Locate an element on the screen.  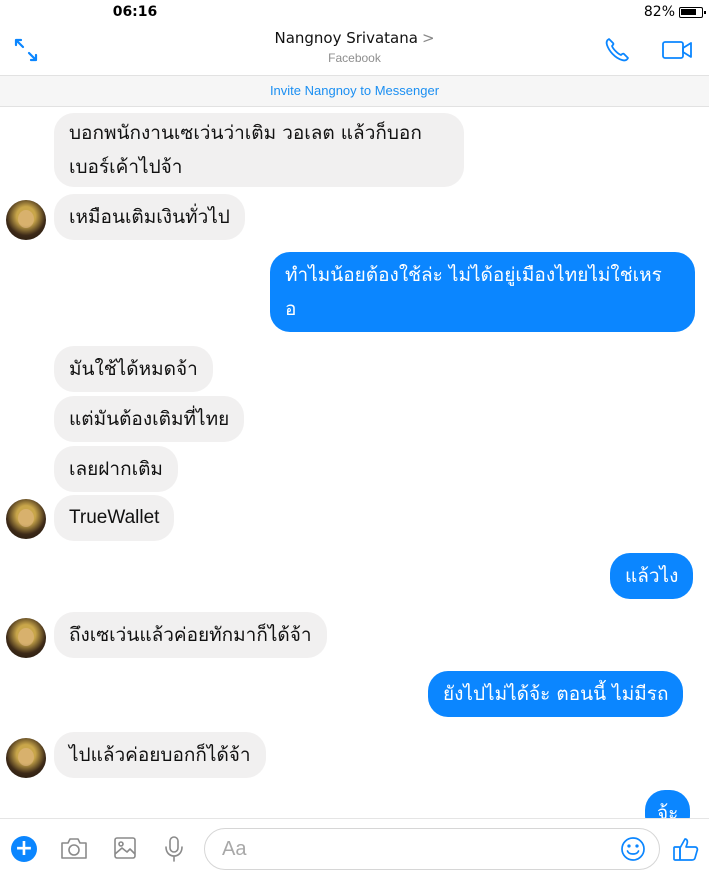
outgoing-message: ยังไปไม่ได้จ้ะ ตอนนี้ ไม่มีรถ is located at coordinates (556, 694).